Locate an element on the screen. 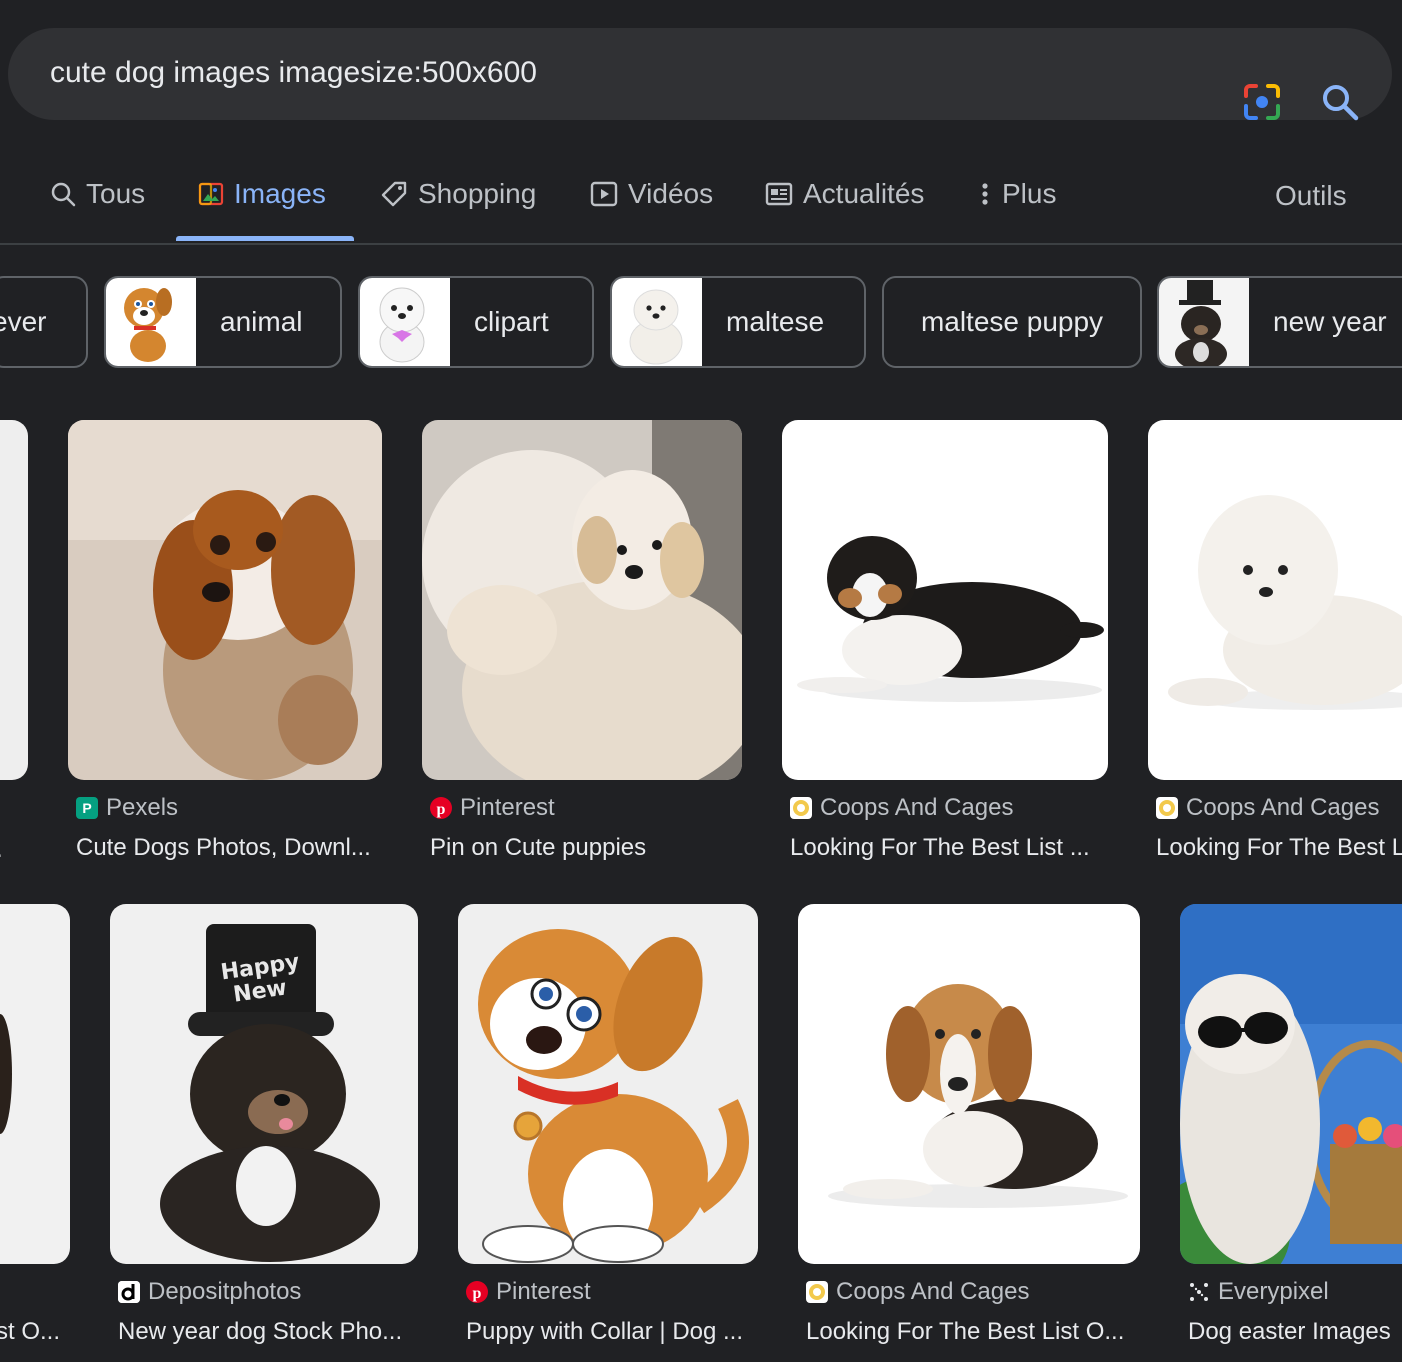  chip-label: new year is located at coordinates (1330, 321).